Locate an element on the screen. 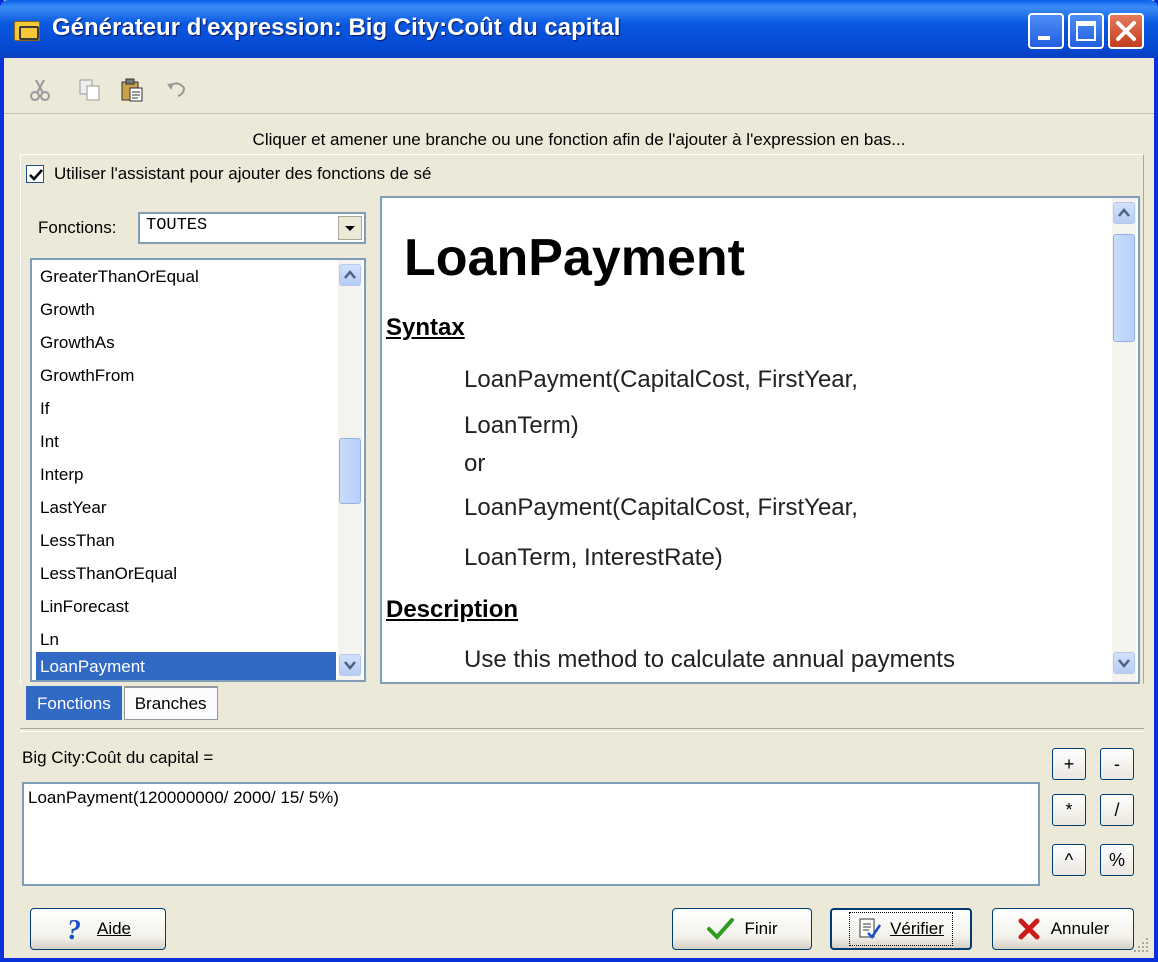  functions-filter-value: TOUTES is located at coordinates (177, 225).